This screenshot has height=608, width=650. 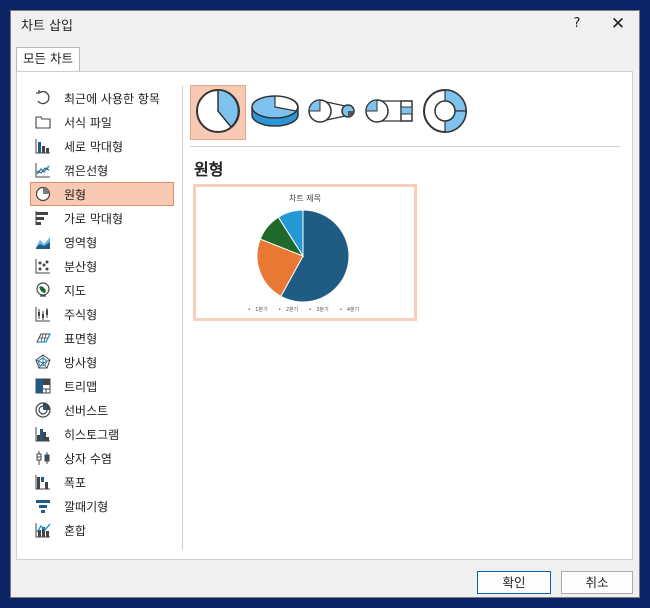 I want to click on sidebar-item-label: 지도, so click(x=75, y=290).